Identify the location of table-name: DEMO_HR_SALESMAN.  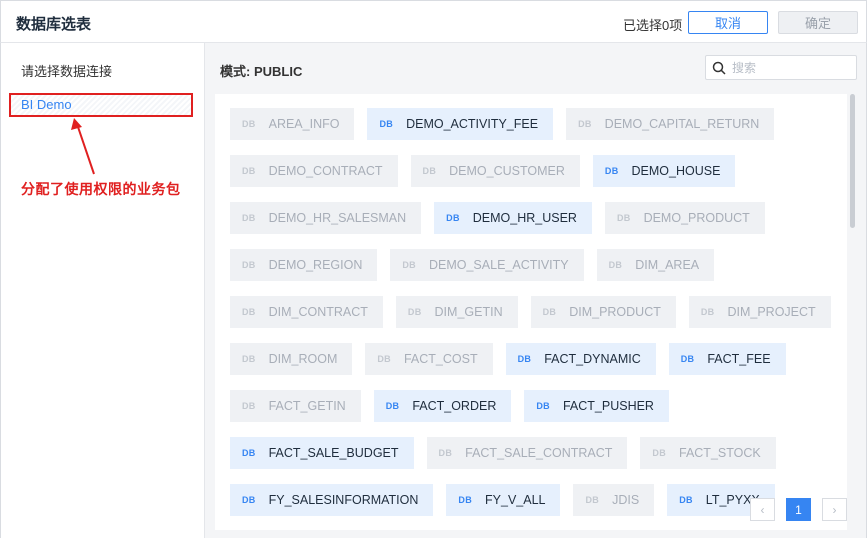
(337, 218).